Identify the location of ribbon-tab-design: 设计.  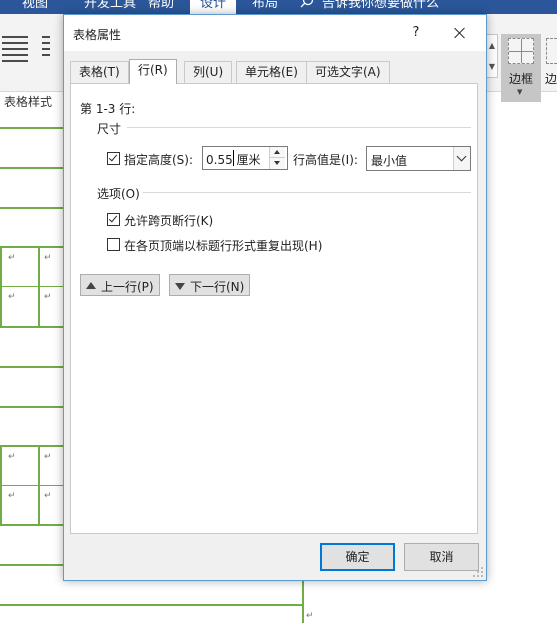
(213, 7).